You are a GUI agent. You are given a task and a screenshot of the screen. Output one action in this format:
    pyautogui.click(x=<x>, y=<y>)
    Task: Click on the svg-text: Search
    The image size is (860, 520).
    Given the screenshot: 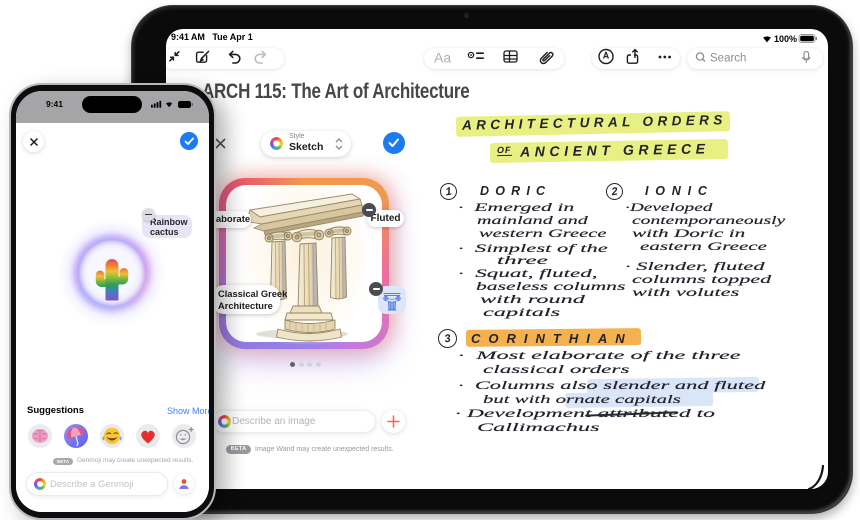 What is the action you would take?
    pyautogui.click(x=728, y=59)
    